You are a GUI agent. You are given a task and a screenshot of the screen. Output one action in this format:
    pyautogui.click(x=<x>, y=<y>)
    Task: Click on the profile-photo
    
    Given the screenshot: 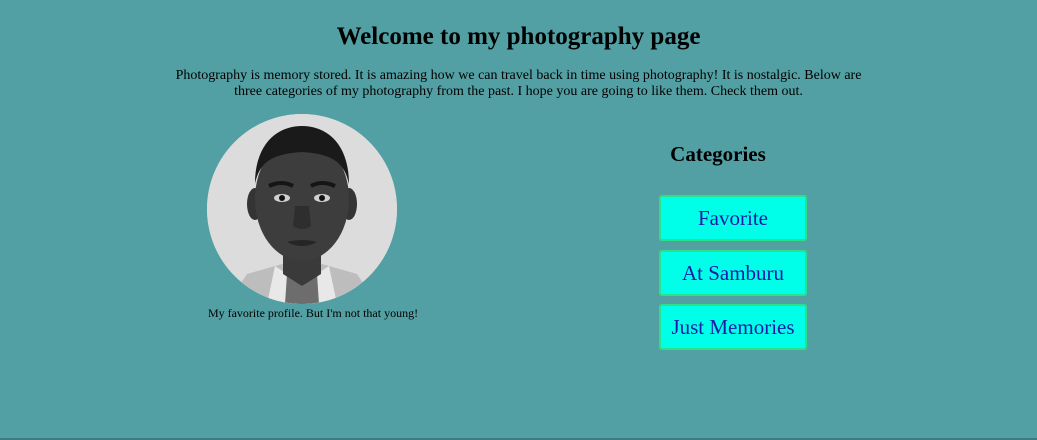 What is the action you would take?
    pyautogui.click(x=302, y=209)
    